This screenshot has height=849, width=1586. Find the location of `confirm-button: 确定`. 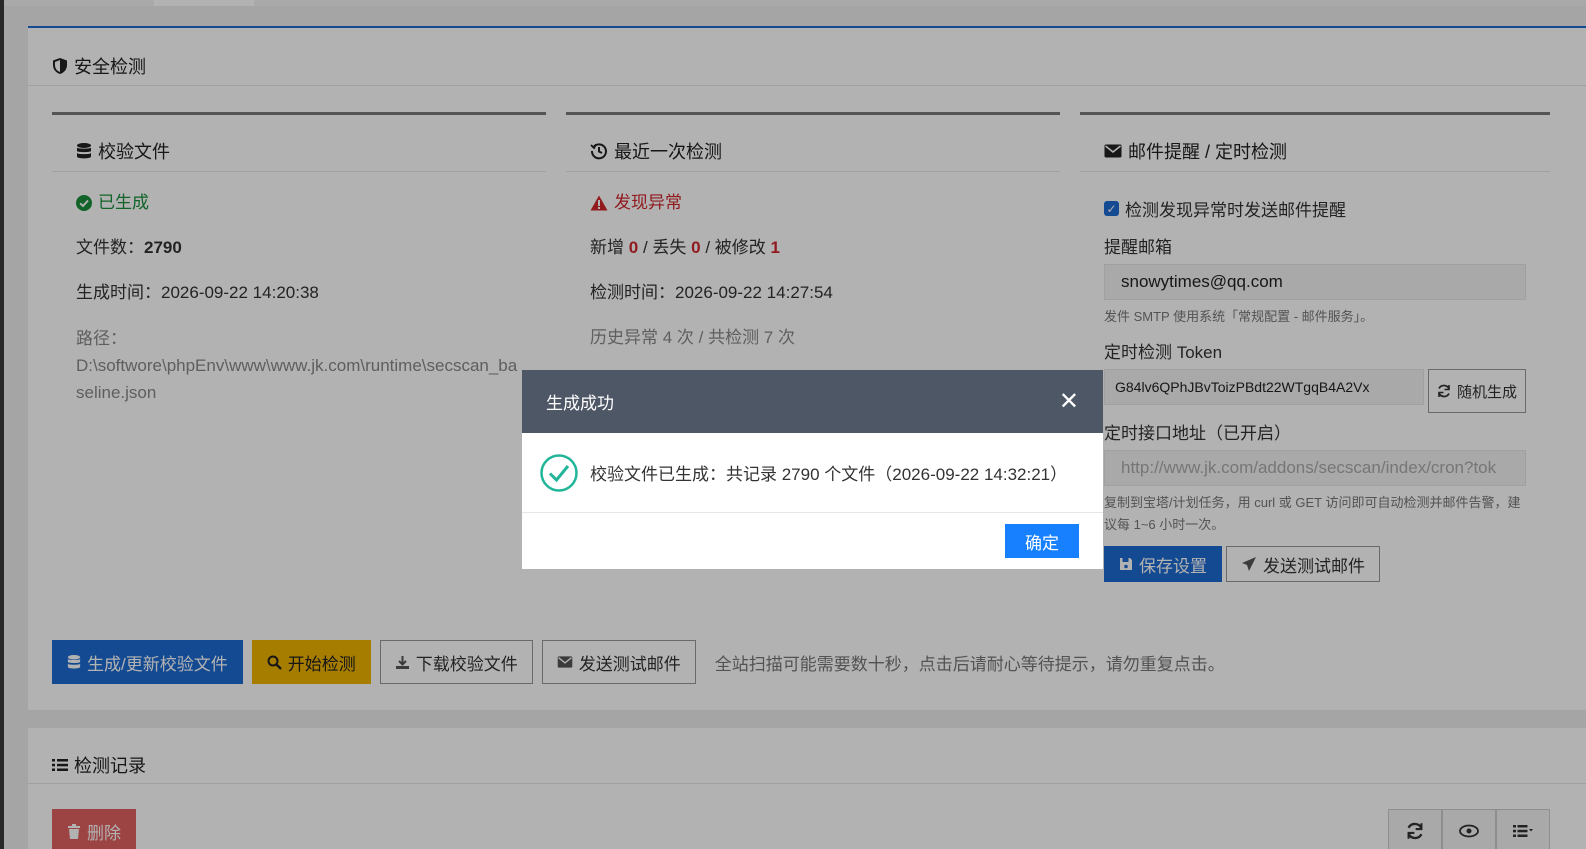

confirm-button: 确定 is located at coordinates (1042, 541).